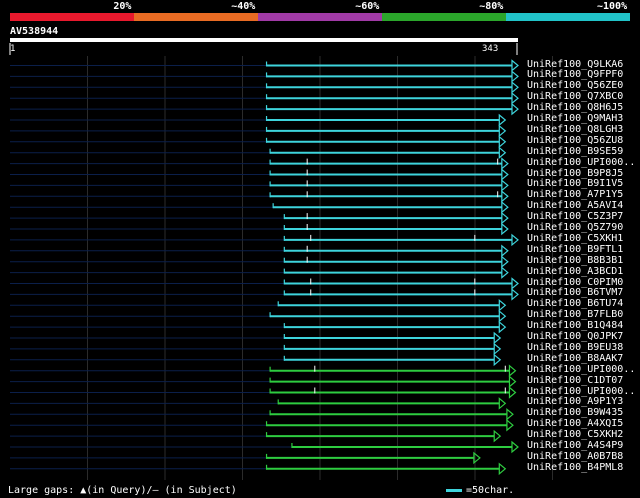 The height and width of the screenshot is (498, 640). I want to click on percent-label: ~60%, so click(367, 6).